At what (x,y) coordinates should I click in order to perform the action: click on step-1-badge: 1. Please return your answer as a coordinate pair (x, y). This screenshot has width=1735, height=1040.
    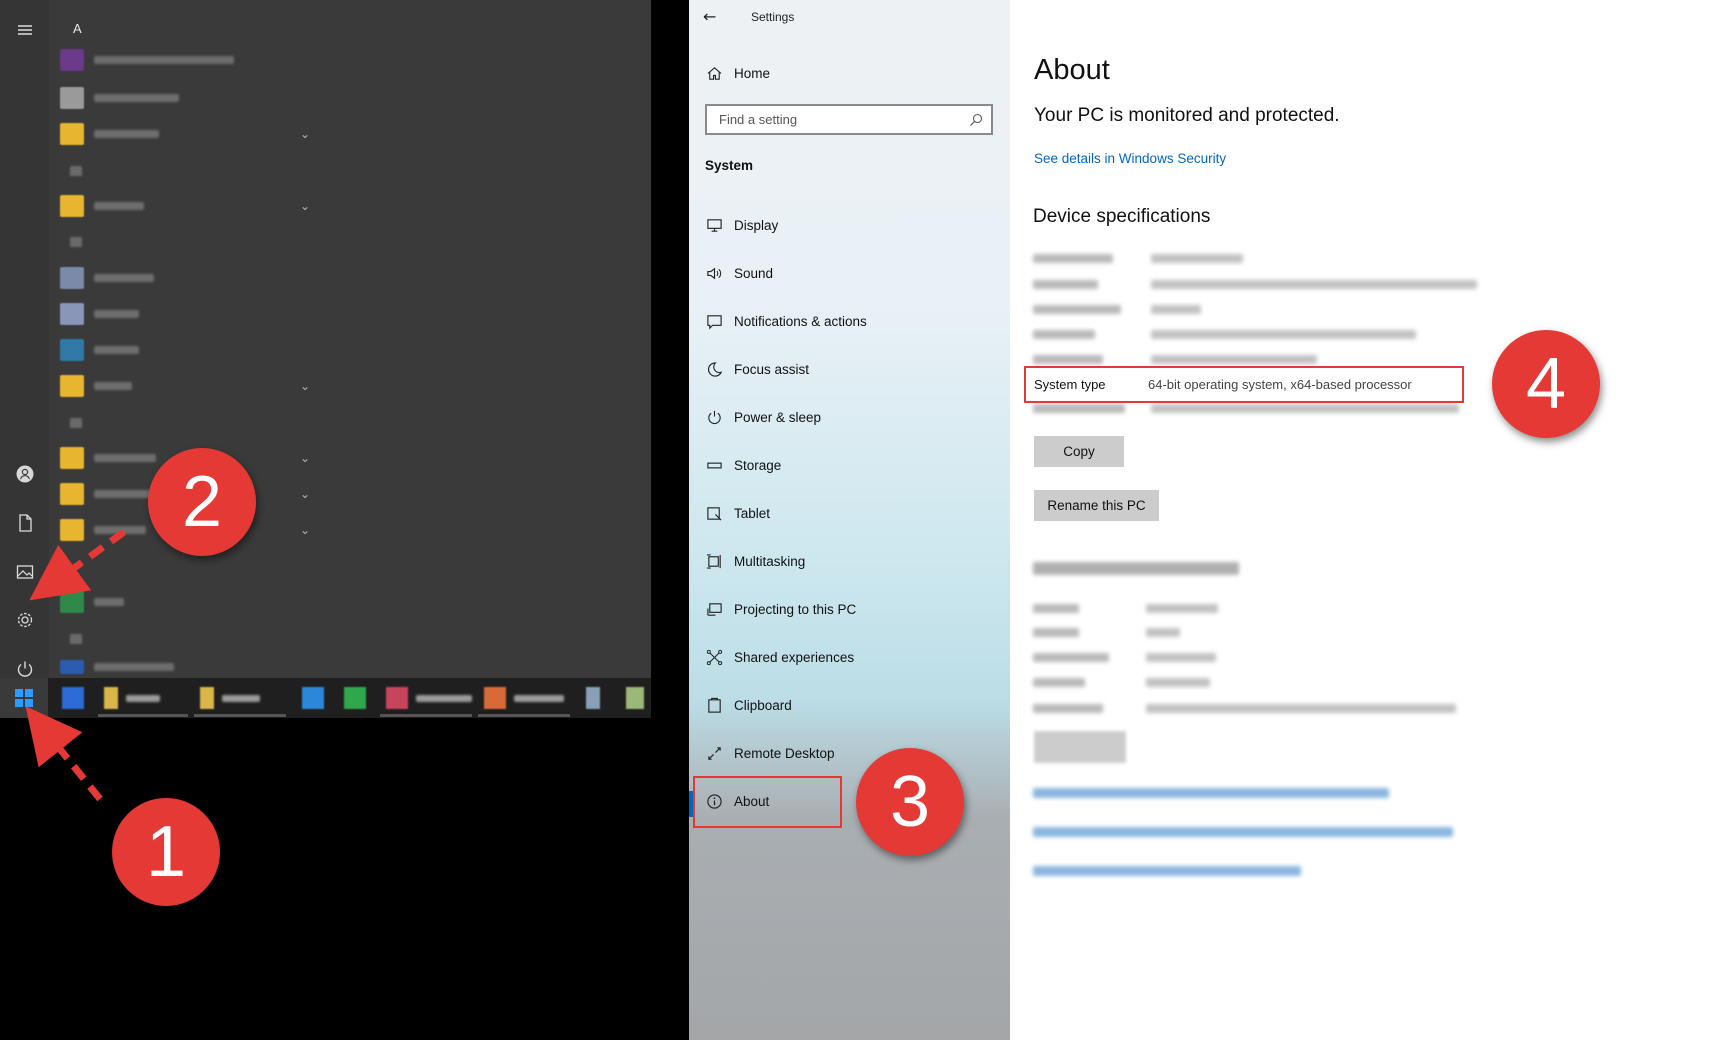
    Looking at the image, I should click on (166, 852).